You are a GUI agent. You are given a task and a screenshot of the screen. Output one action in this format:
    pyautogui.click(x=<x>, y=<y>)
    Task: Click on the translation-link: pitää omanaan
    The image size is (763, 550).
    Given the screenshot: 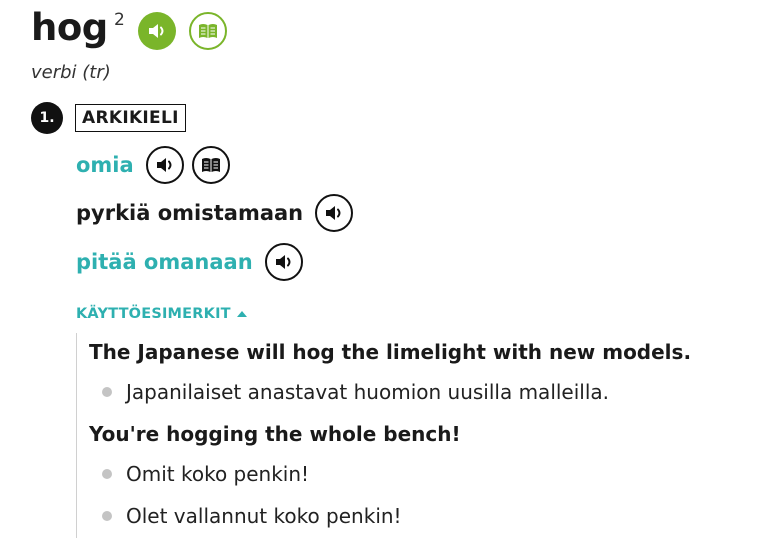 What is the action you would take?
    pyautogui.click(x=164, y=262)
    